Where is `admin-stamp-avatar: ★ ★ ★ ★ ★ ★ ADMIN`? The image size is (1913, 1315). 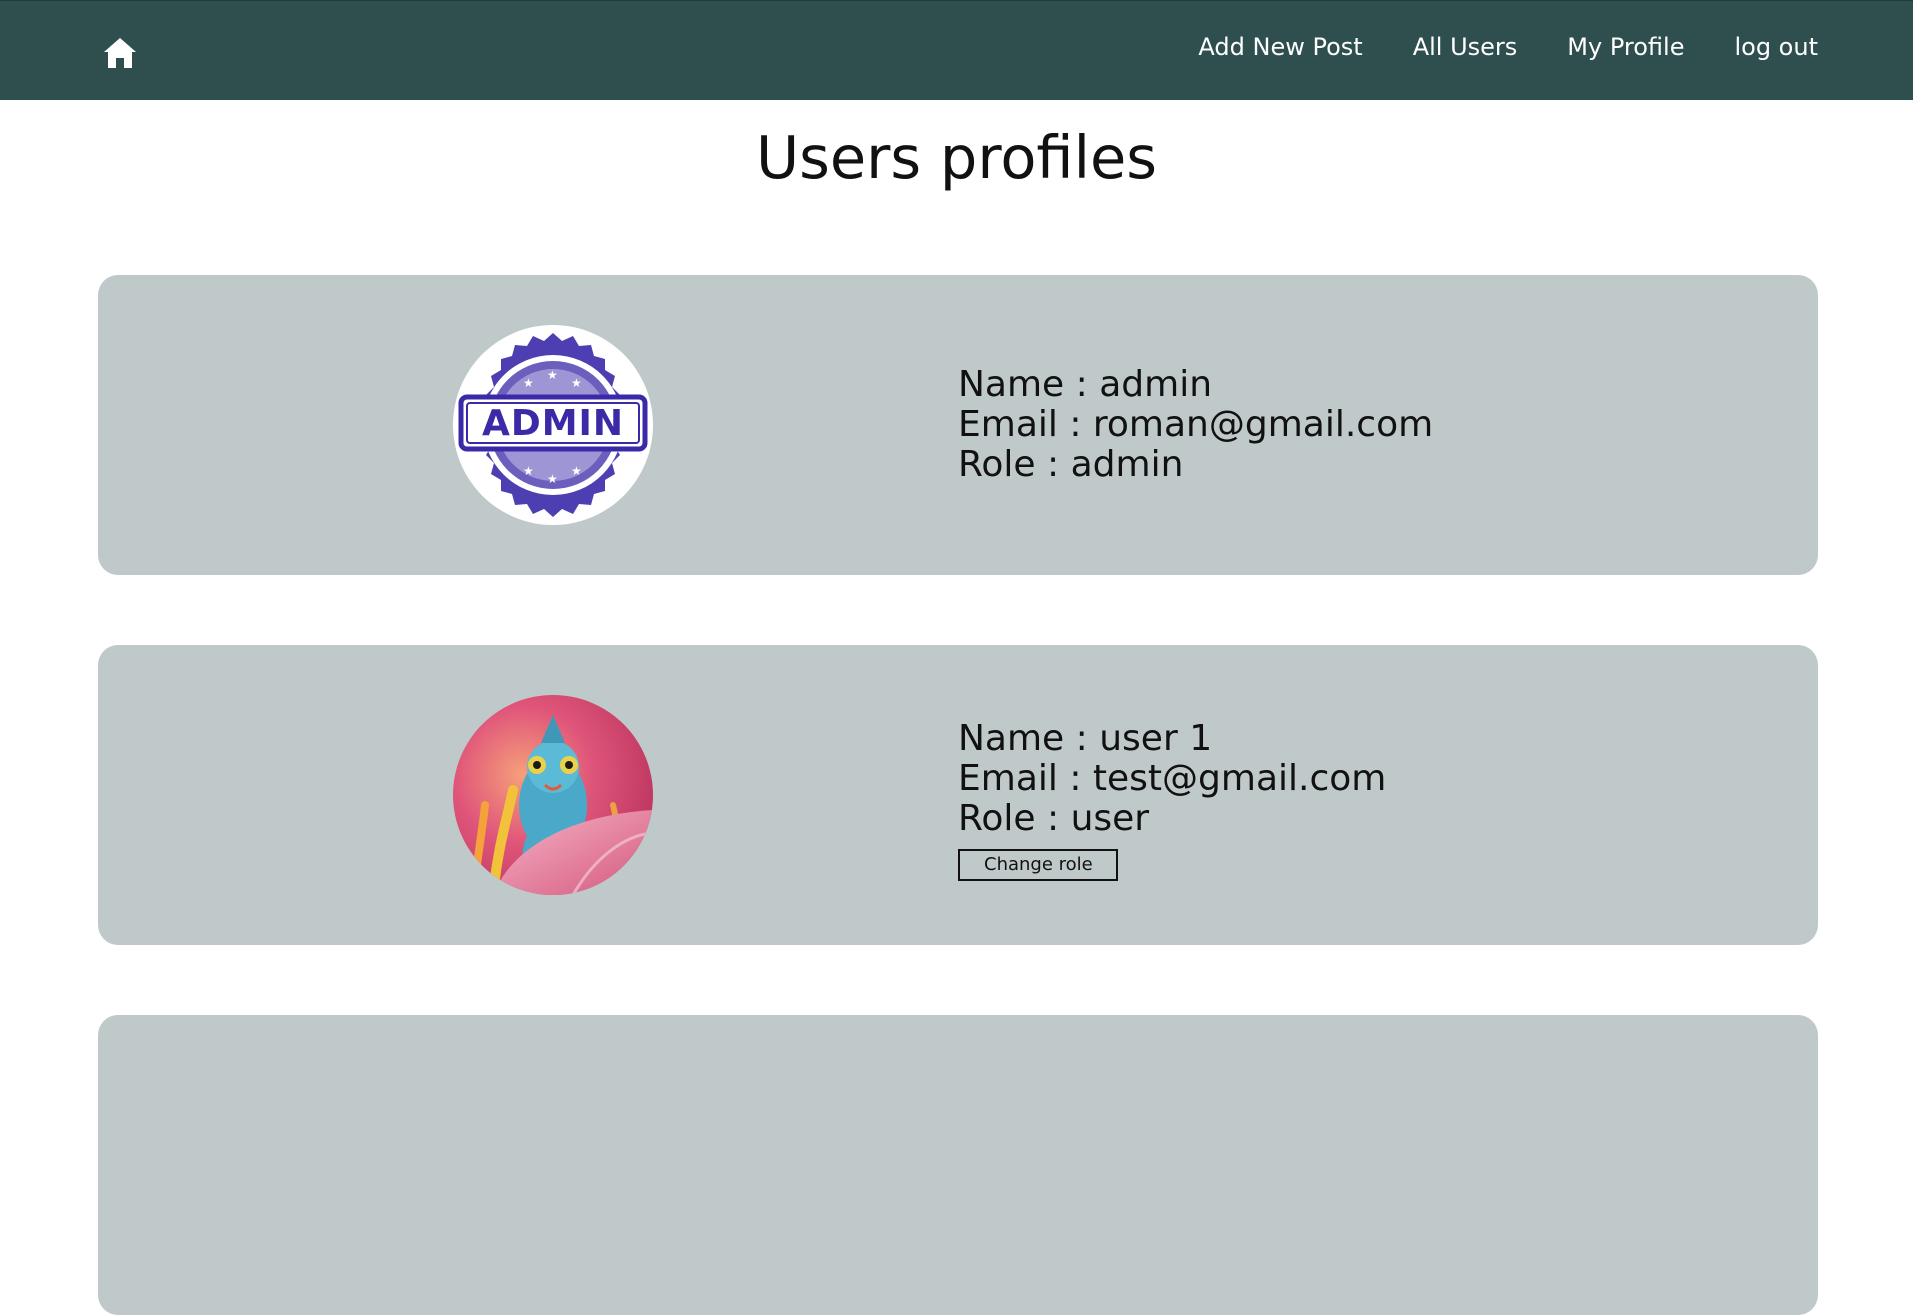 admin-stamp-avatar: ★ ★ ★ ★ ★ ★ ADMIN is located at coordinates (553, 425).